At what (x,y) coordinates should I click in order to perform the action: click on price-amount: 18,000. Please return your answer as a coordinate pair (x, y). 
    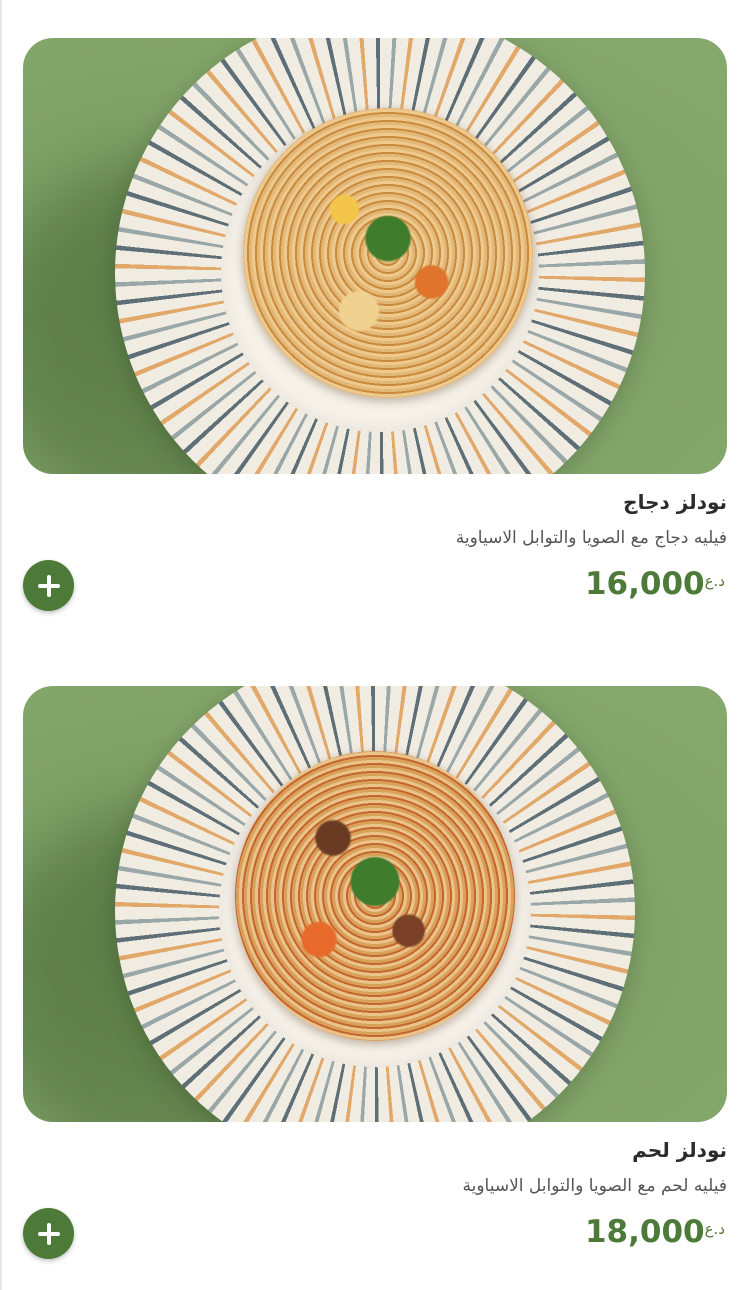
    Looking at the image, I should click on (644, 1232).